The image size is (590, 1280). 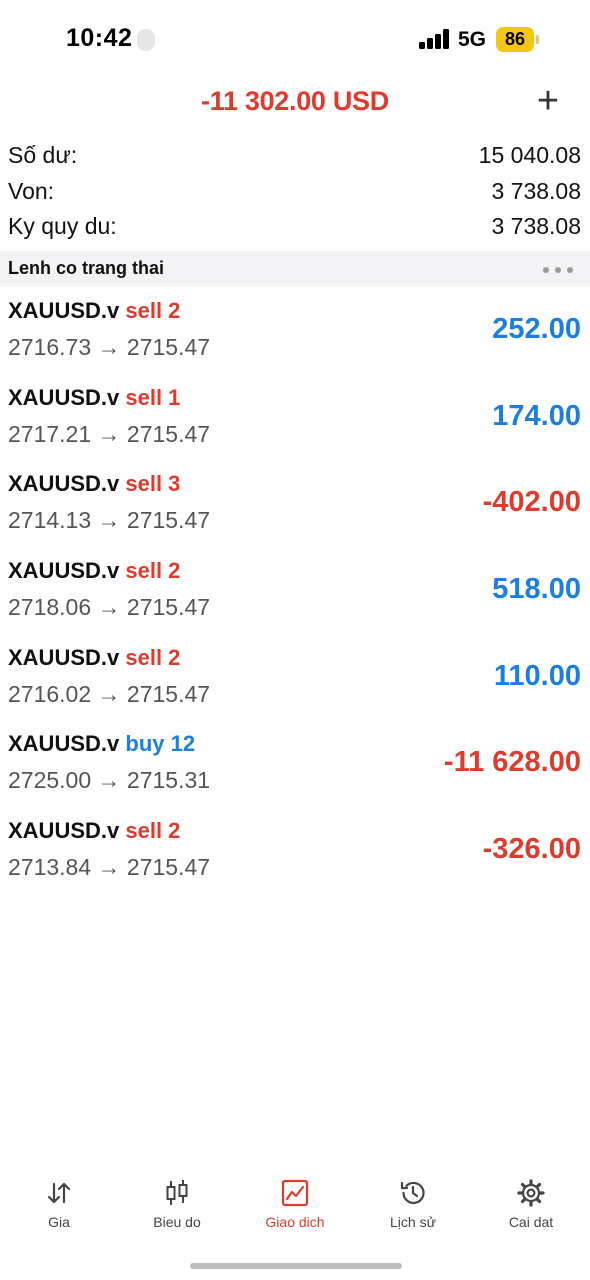 I want to click on position-symbol-line: XAUUSD.v sell 3, so click(x=94, y=484).